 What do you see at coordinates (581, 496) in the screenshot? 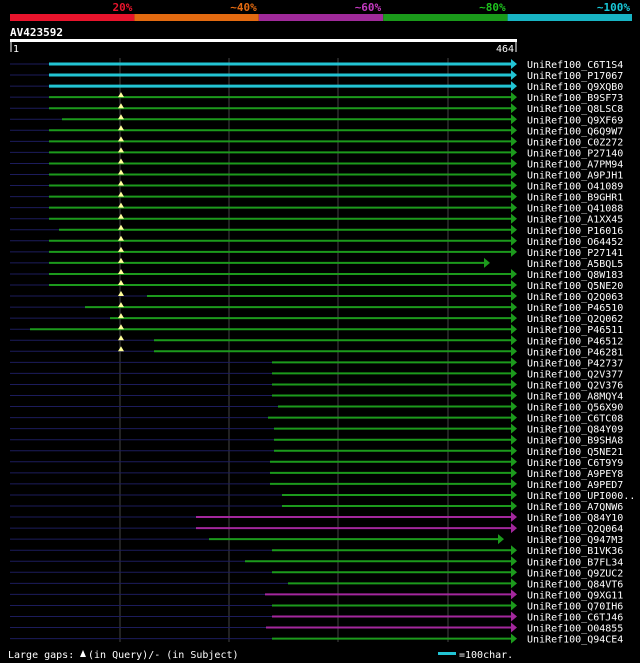
I see `hit-id-link: UniRef100_UPI000..` at bounding box center [581, 496].